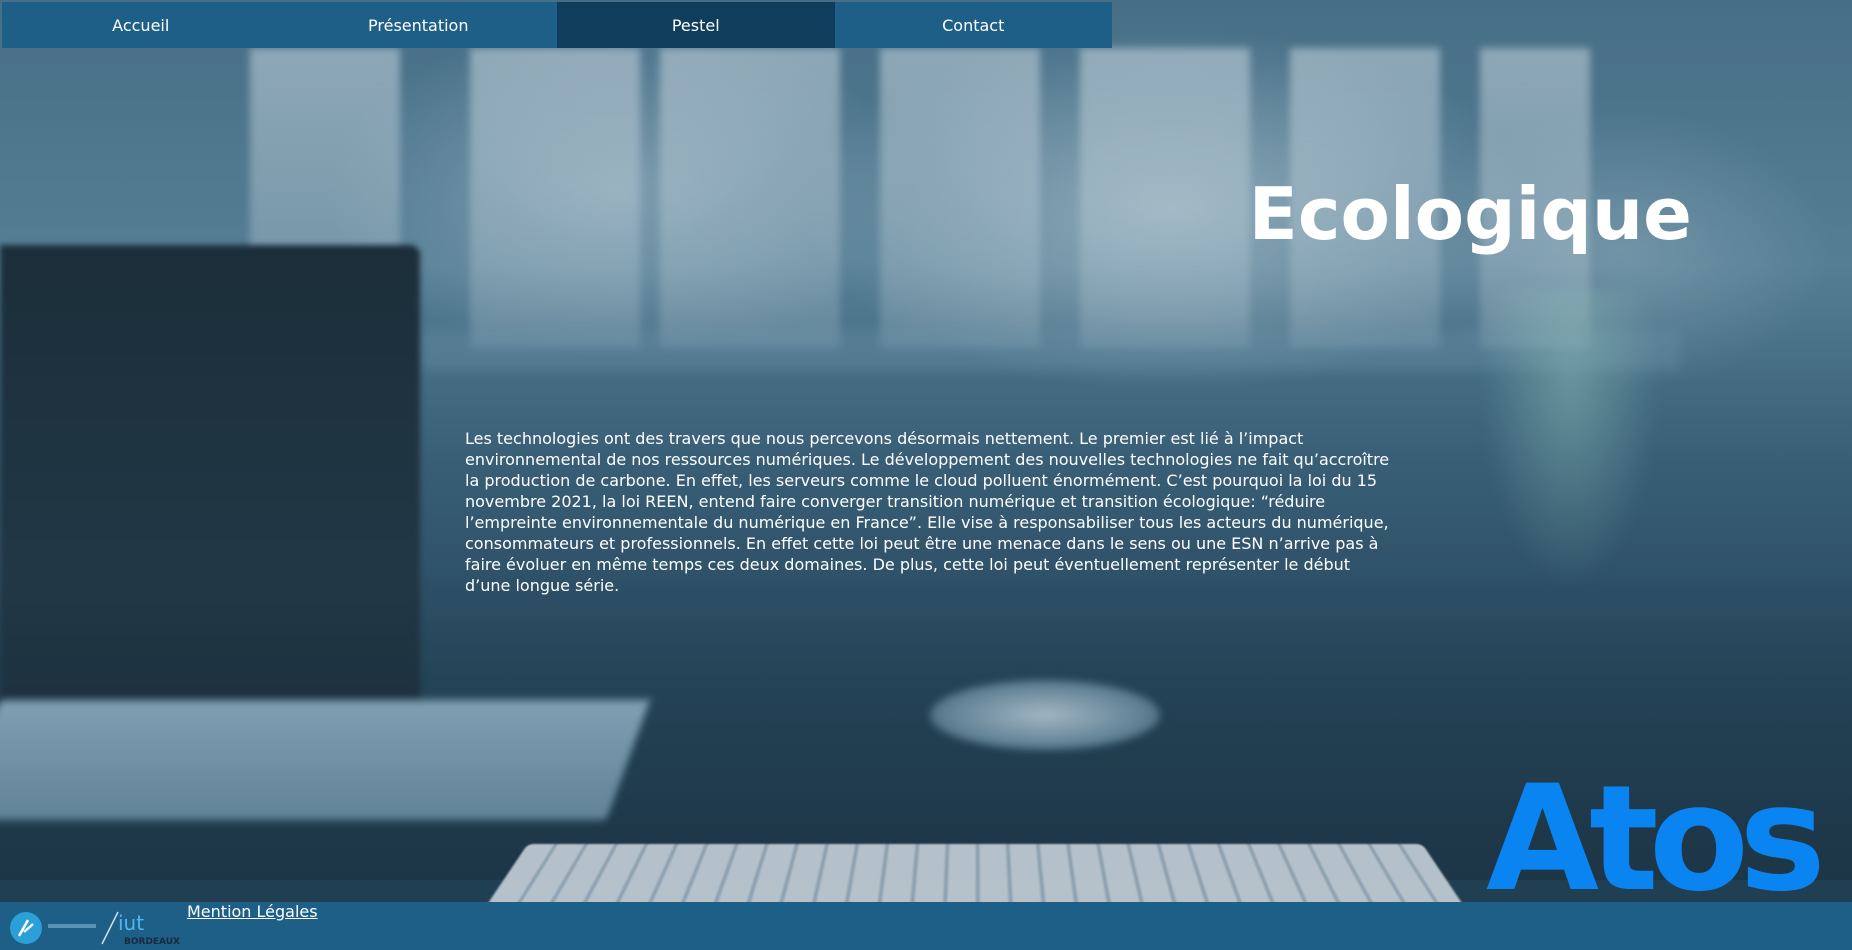  What do you see at coordinates (974, 25) in the screenshot?
I see `nav-item-contact: Contact` at bounding box center [974, 25].